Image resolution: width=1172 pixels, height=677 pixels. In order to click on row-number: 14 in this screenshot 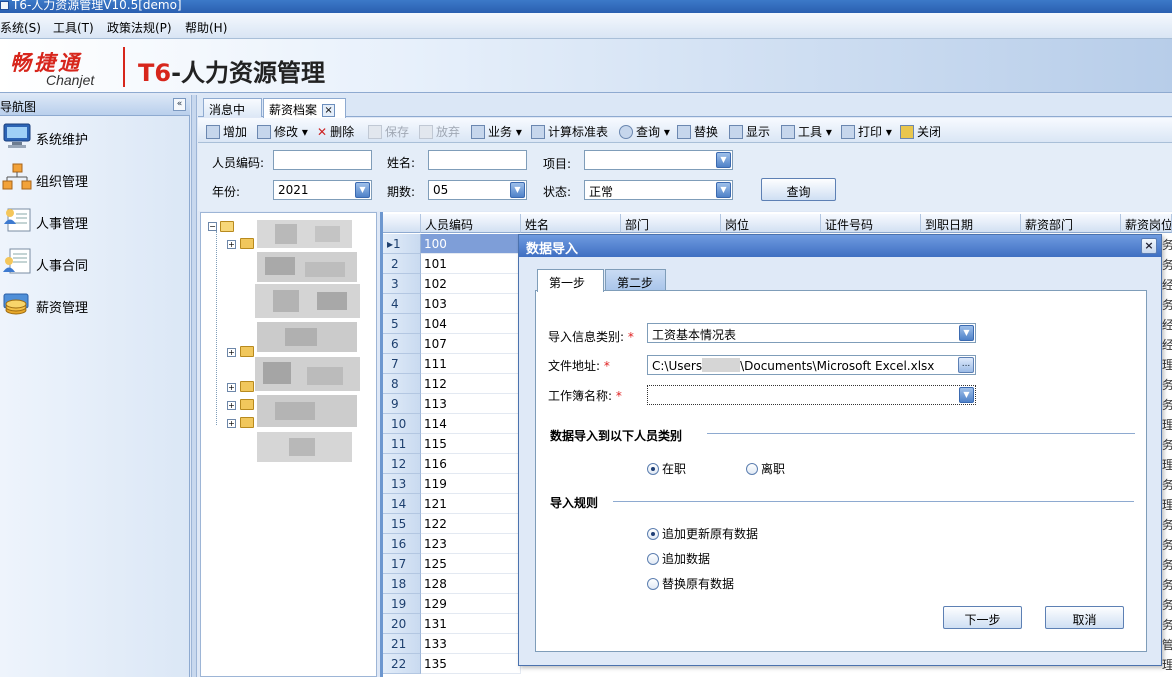, I will do `click(402, 504)`.